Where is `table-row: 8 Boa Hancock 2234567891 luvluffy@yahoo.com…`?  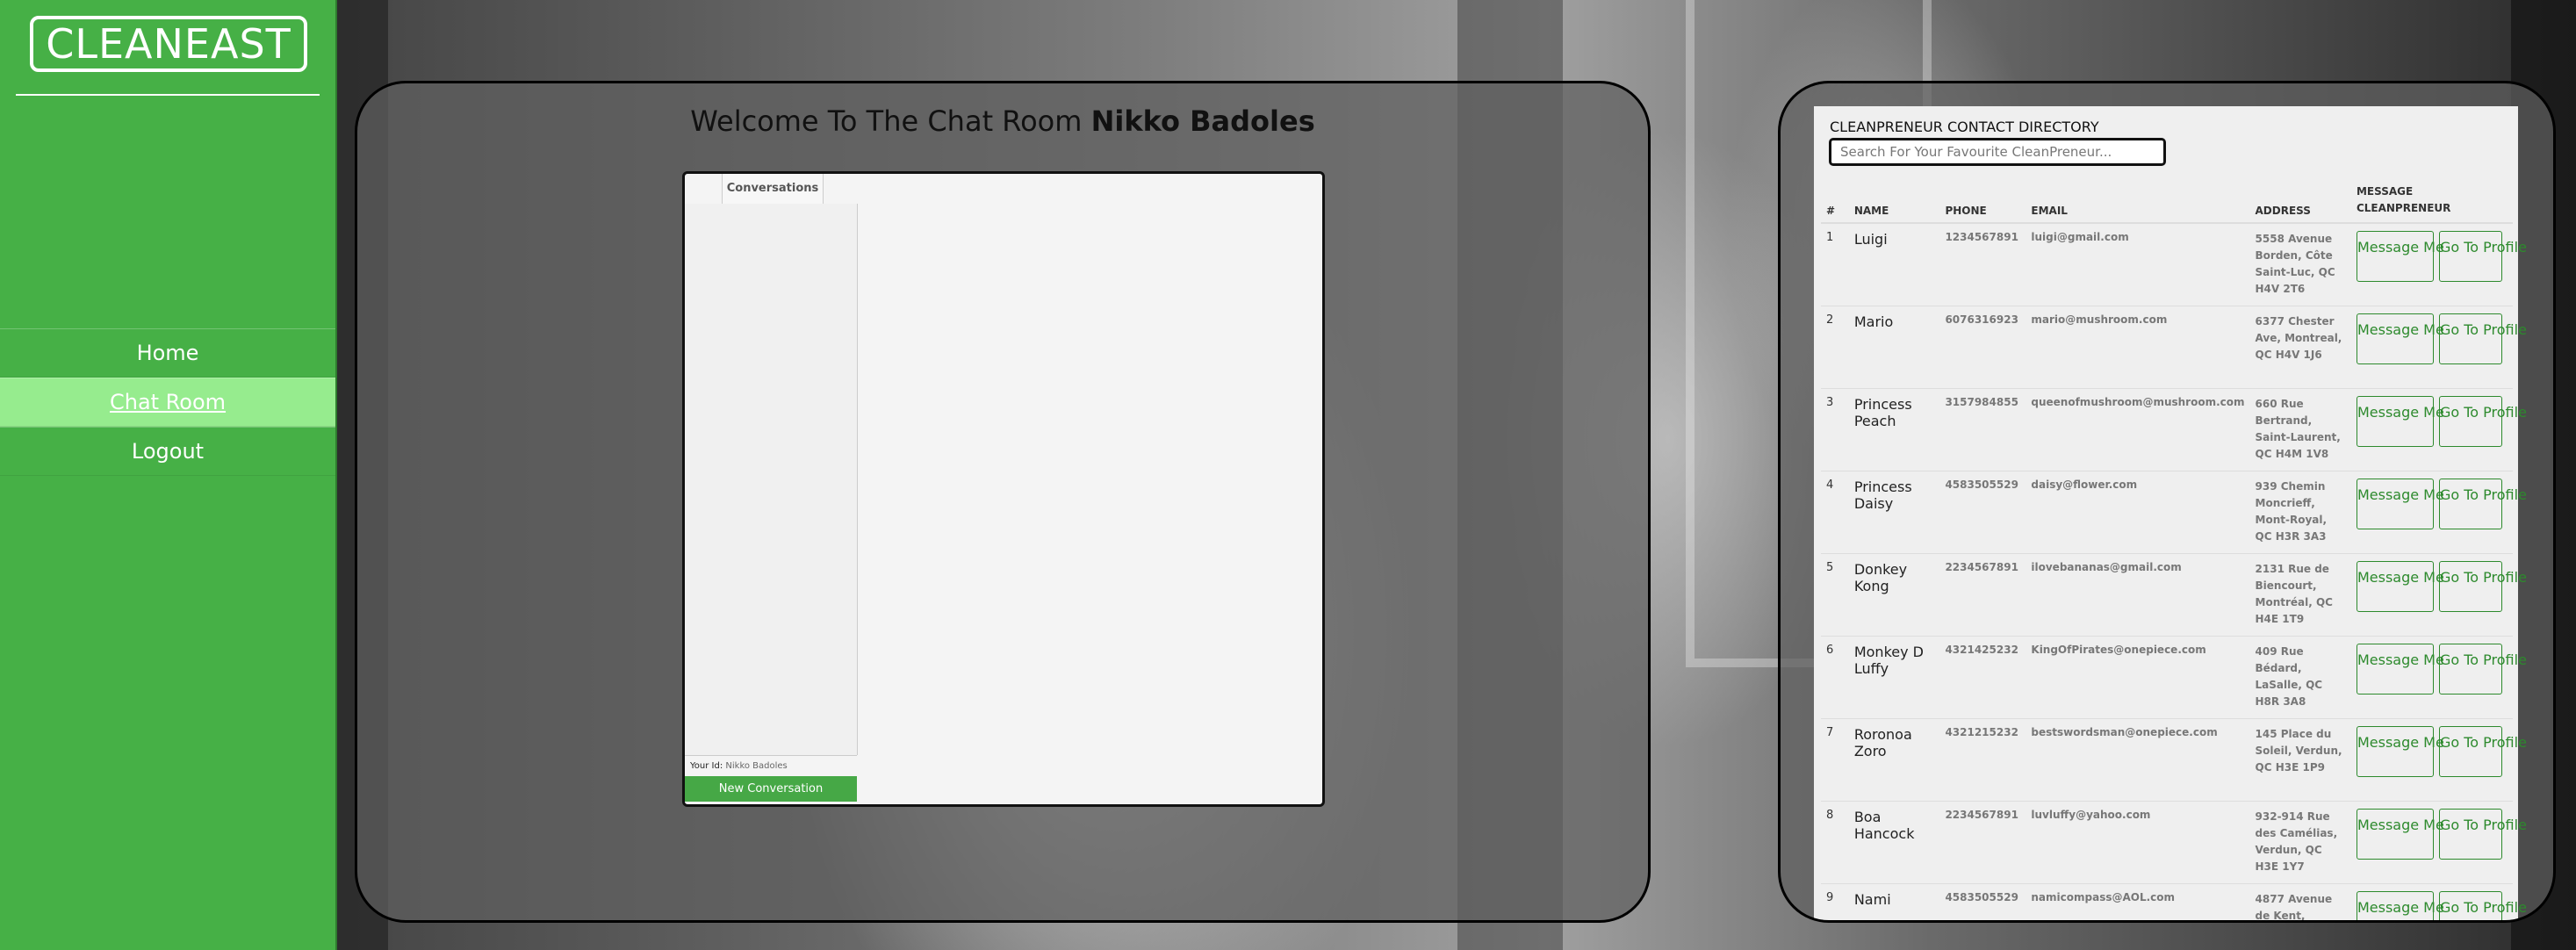
table-row: 8 Boa Hancock 2234567891 luvluffy@yahoo.com… is located at coordinates (2174, 843).